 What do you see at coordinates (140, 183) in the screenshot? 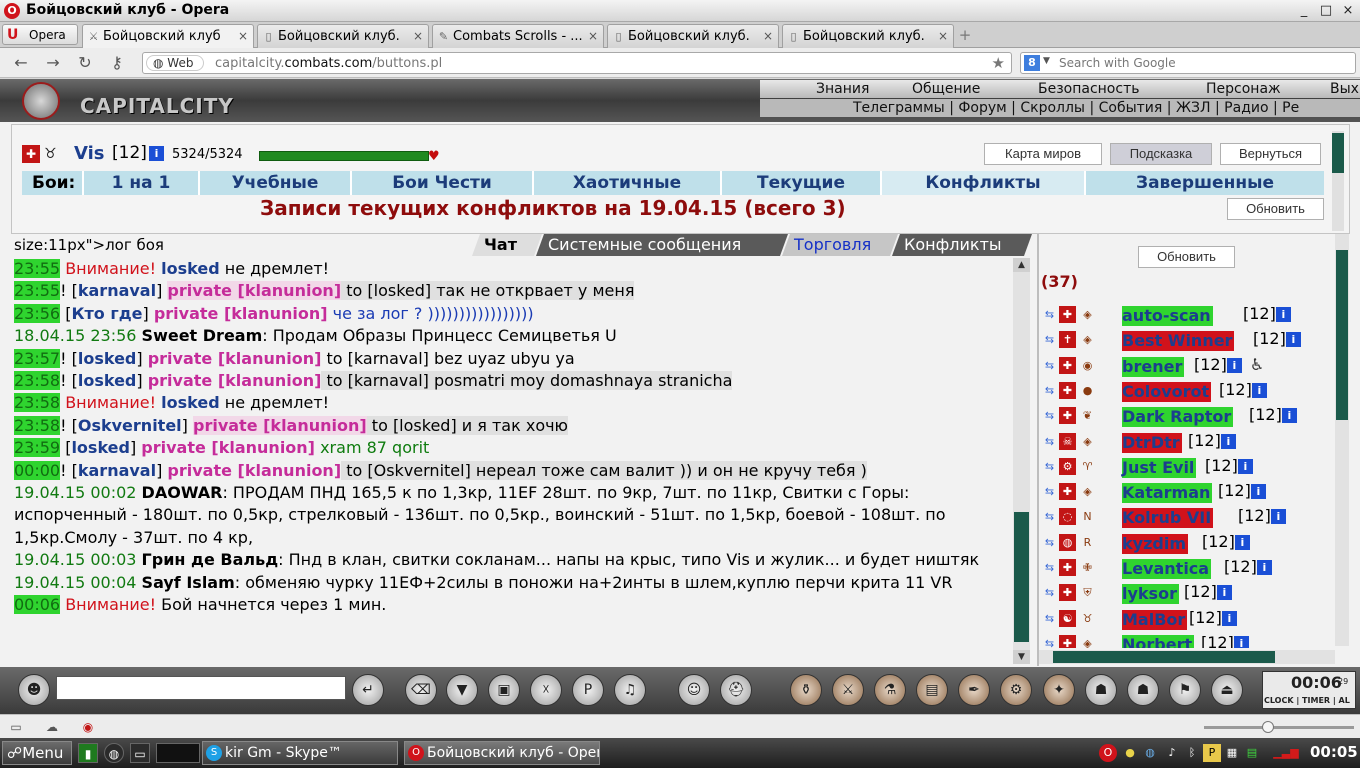
I see `tab-1v1: 1 на 1` at bounding box center [140, 183].